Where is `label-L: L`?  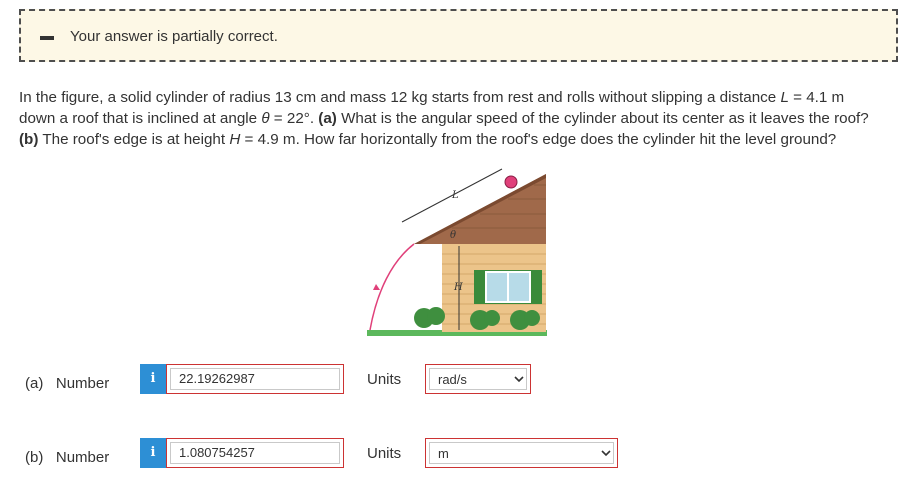 label-L: L is located at coordinates (455, 195).